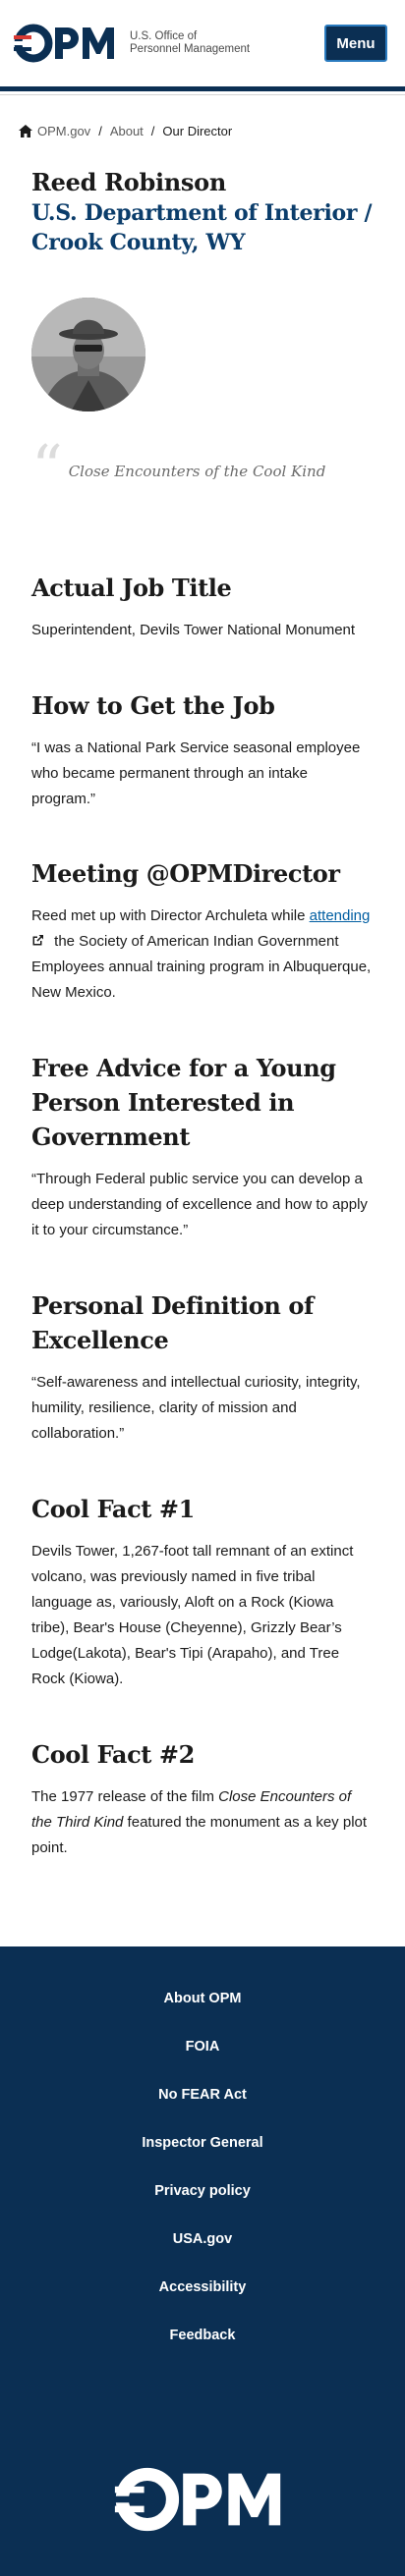 The height and width of the screenshot is (2576, 405). What do you see at coordinates (203, 2047) in the screenshot?
I see `footer-link-foia: FOIA` at bounding box center [203, 2047].